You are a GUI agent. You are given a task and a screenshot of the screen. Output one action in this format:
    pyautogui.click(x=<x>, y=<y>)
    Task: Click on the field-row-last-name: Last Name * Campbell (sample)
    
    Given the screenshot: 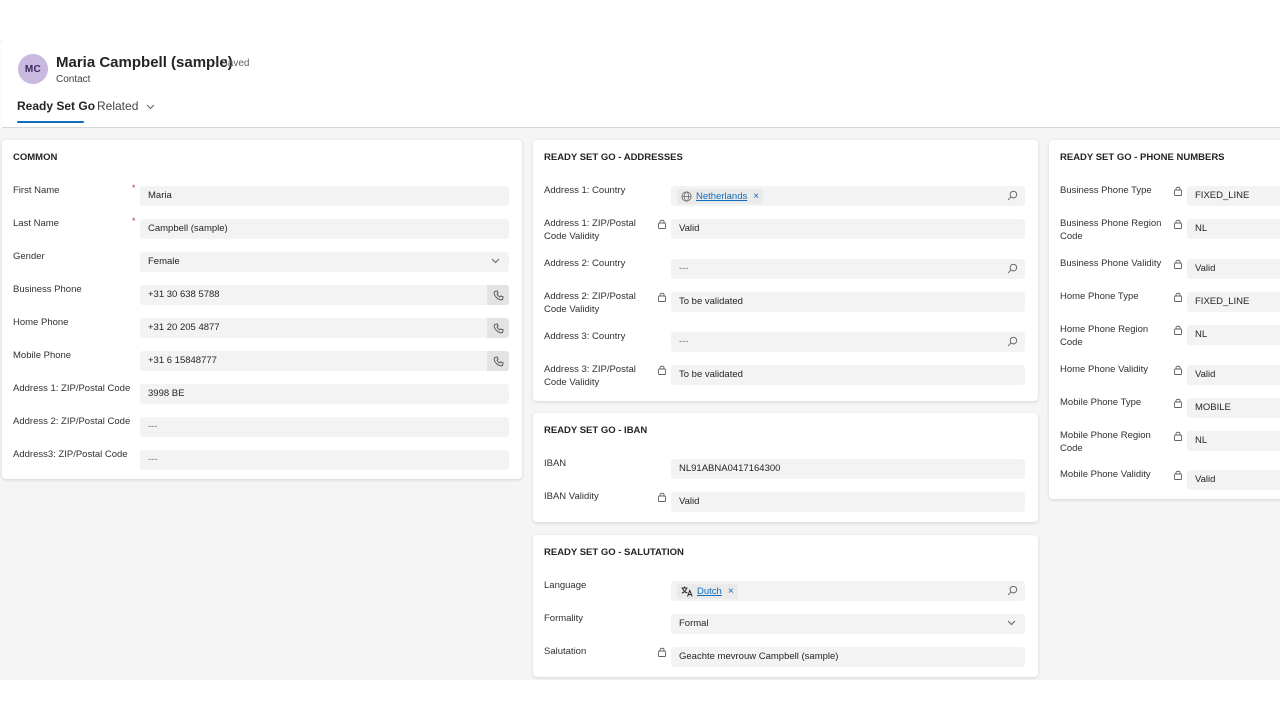 What is the action you would take?
    pyautogui.click(x=262, y=229)
    